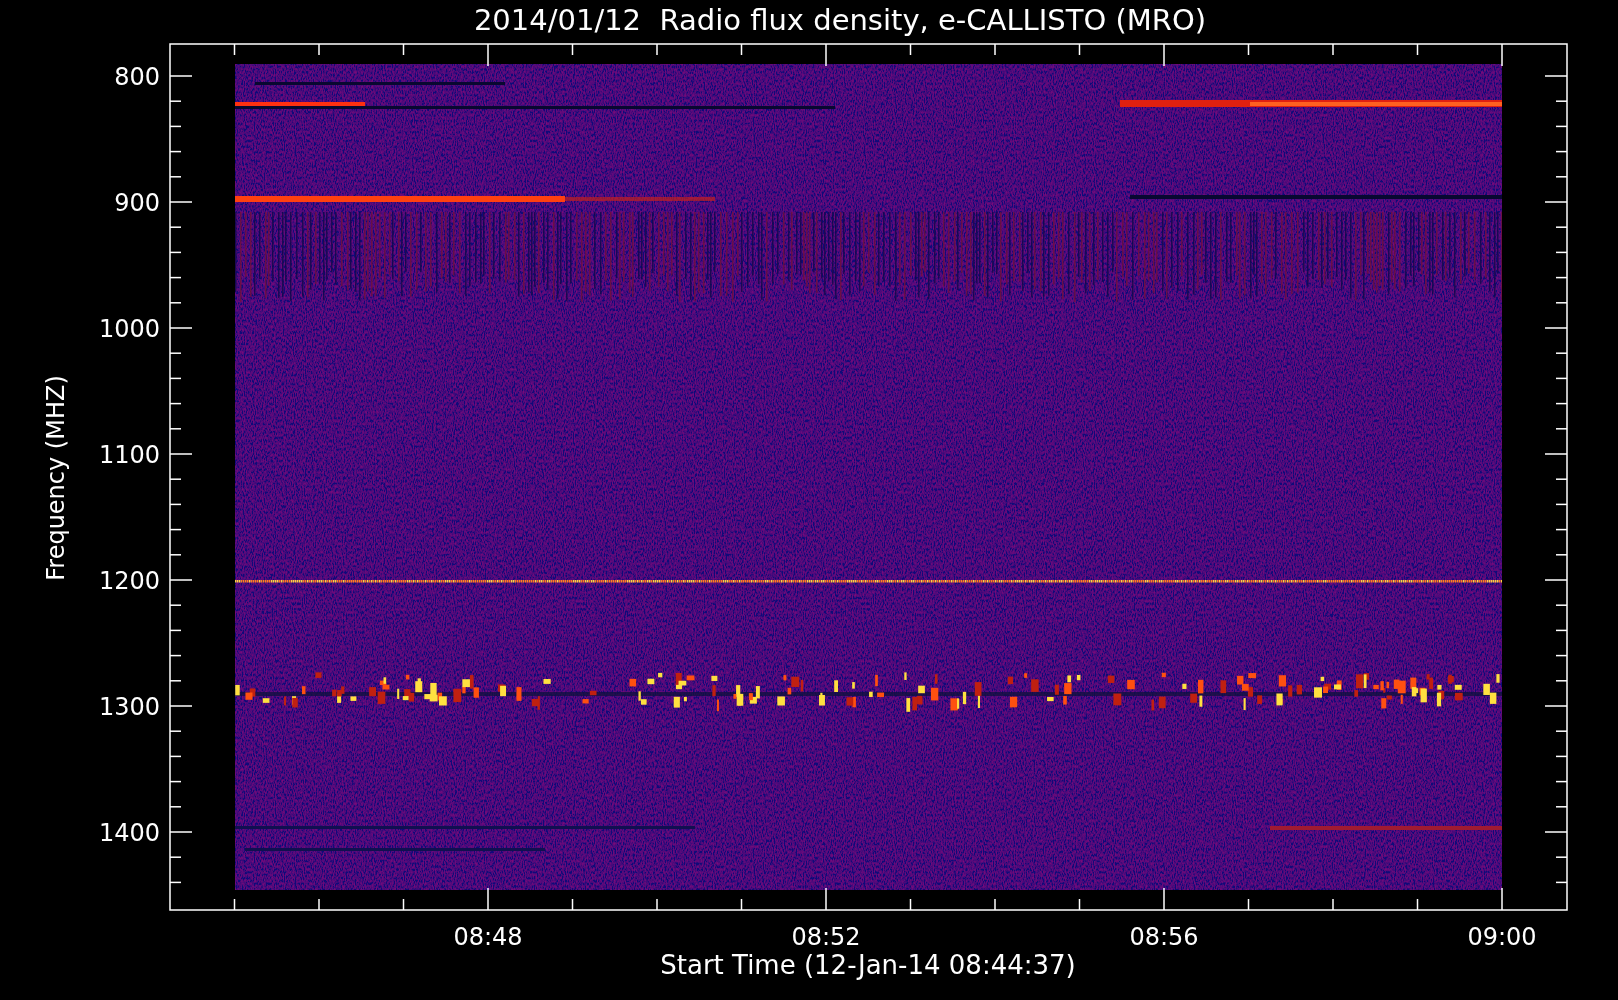  What do you see at coordinates (129, 833) in the screenshot?
I see `y-tick-label: 1400` at bounding box center [129, 833].